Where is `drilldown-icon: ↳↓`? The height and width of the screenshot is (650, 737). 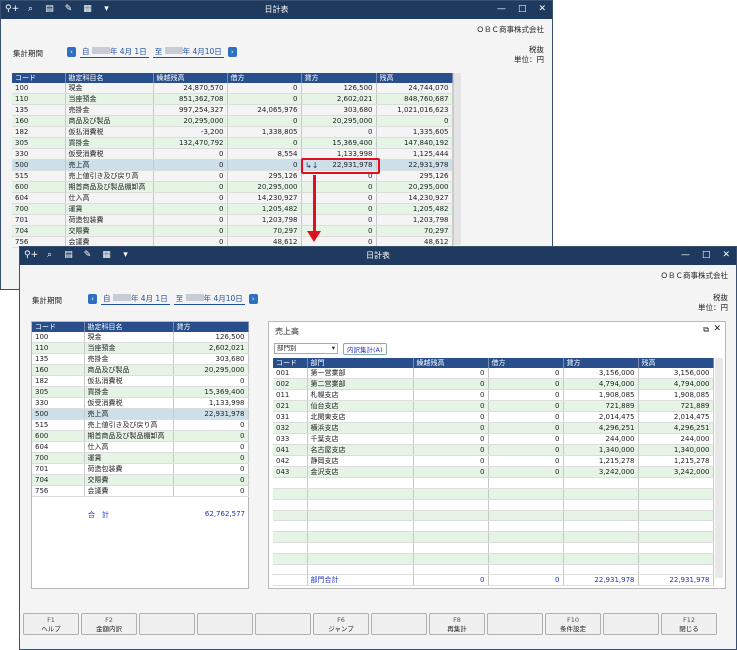
drilldown-icon: ↳↓ is located at coordinates (311, 165).